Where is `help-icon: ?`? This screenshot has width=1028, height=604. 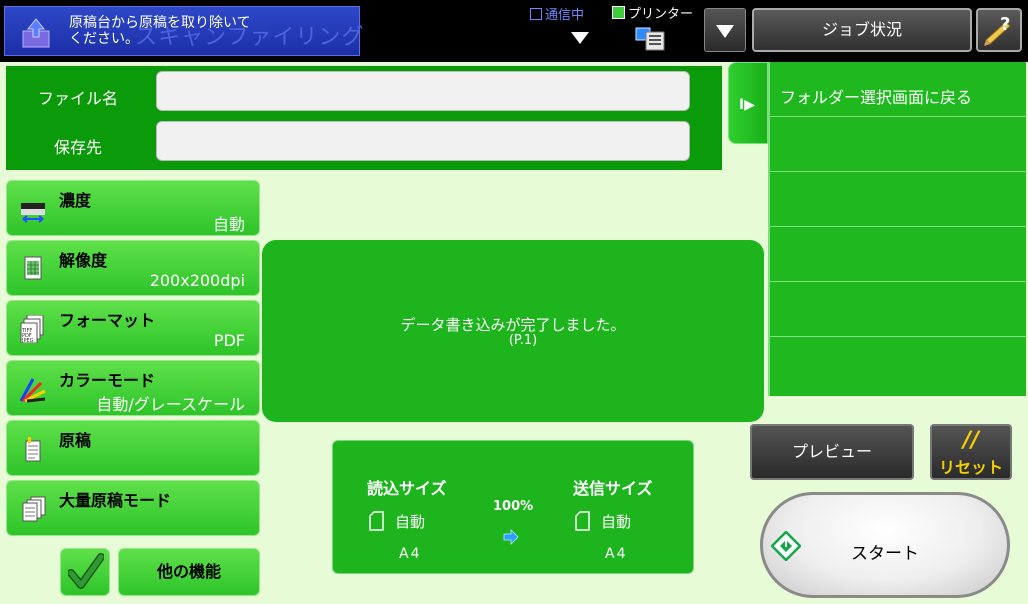
help-icon: ? is located at coordinates (997, 30).